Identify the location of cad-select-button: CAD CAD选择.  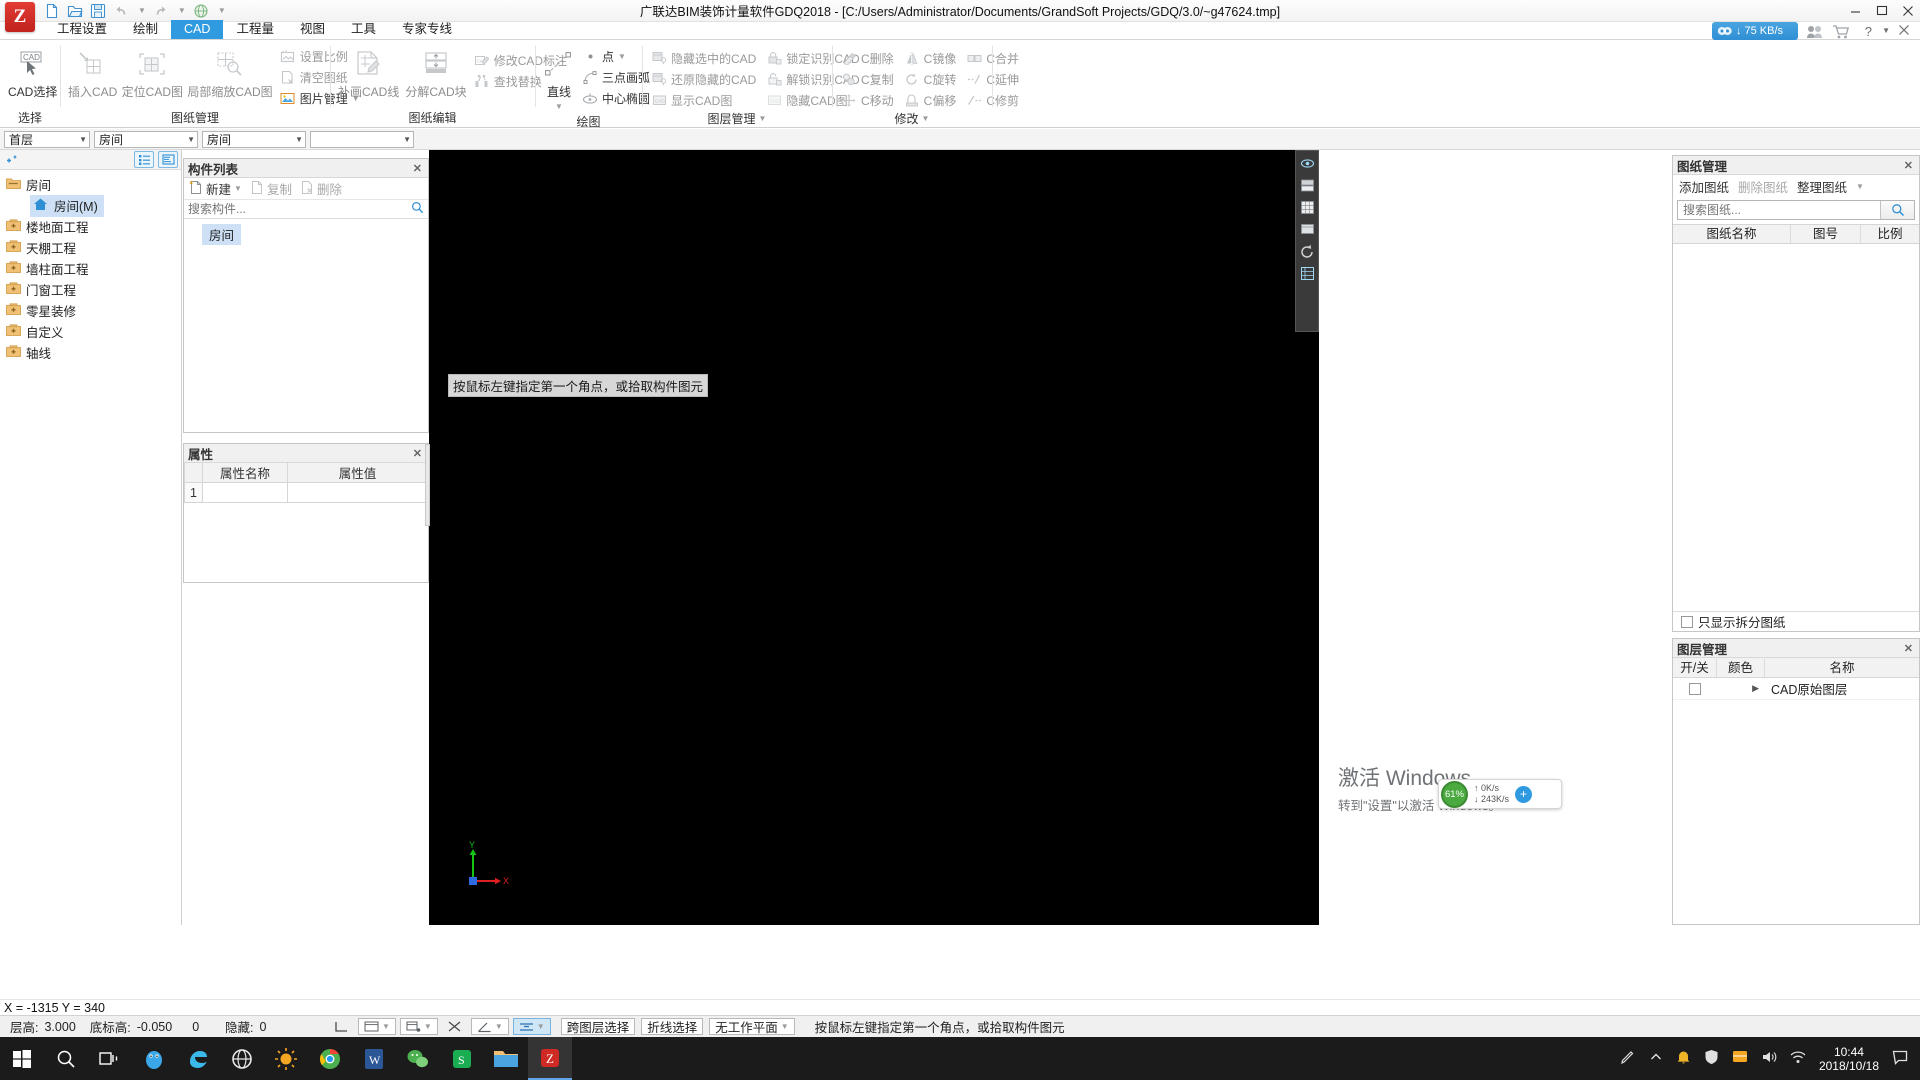
(32, 73).